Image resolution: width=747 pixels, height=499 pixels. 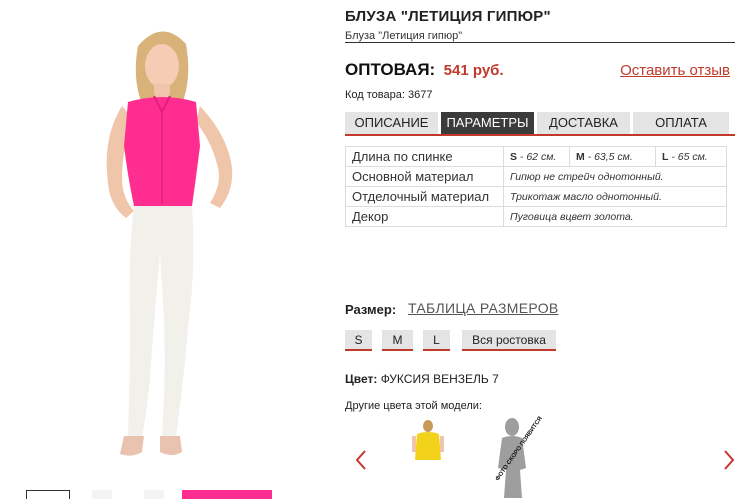 I want to click on size-chart-link: ТАБЛИЦА РАЗМЕРОВ, so click(x=483, y=308).